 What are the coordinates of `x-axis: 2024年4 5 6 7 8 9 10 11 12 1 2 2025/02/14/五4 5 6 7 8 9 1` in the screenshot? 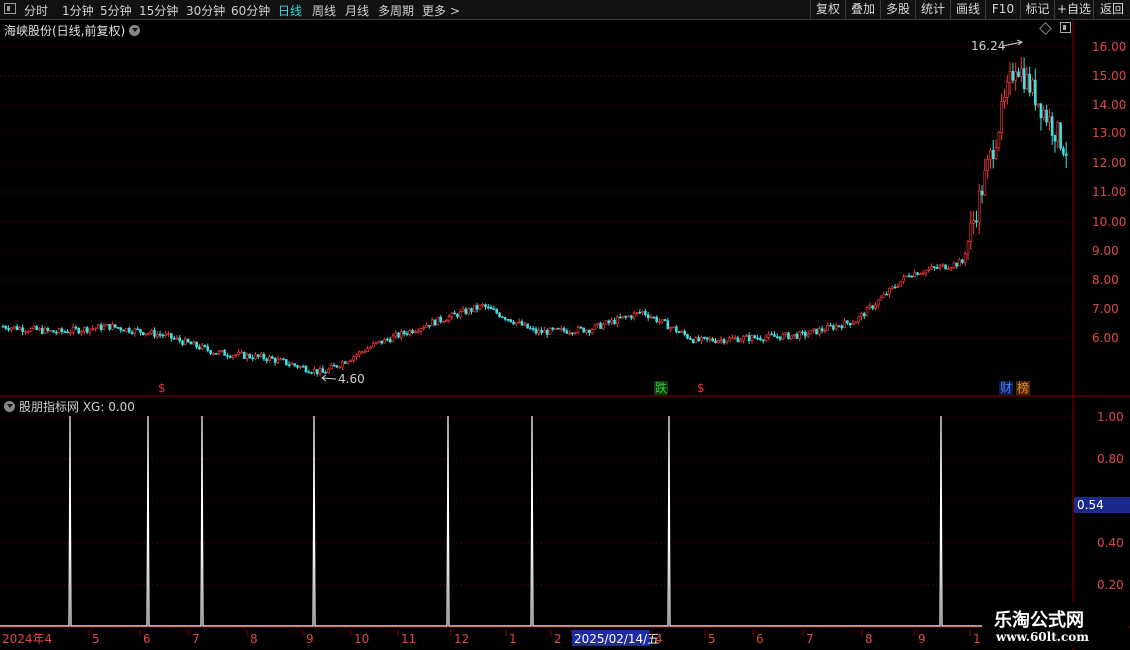 It's located at (491, 638).